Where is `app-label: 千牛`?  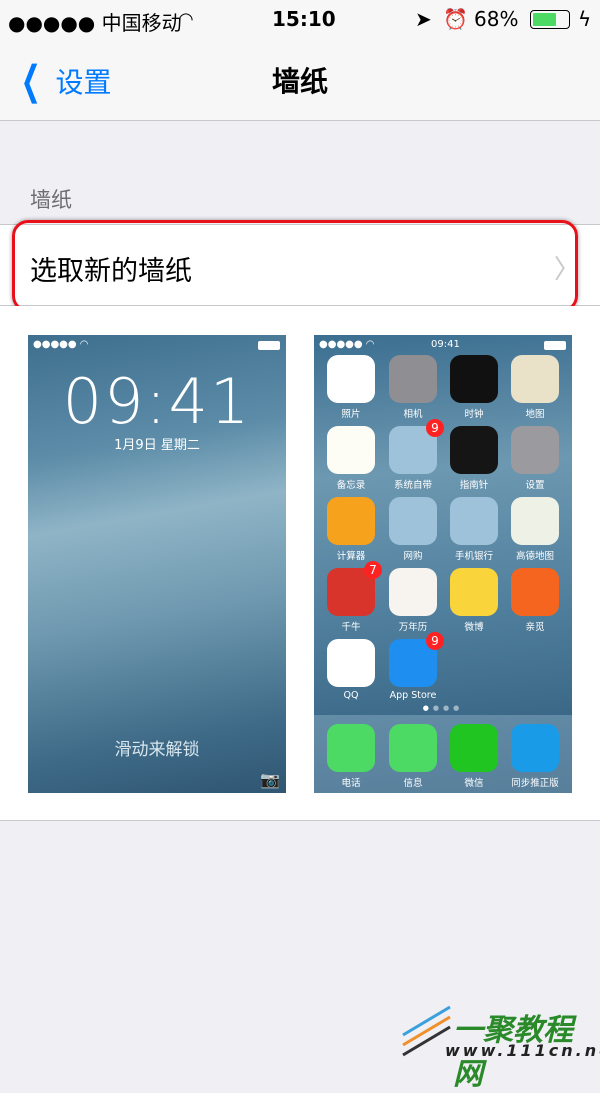 app-label: 千牛 is located at coordinates (351, 627).